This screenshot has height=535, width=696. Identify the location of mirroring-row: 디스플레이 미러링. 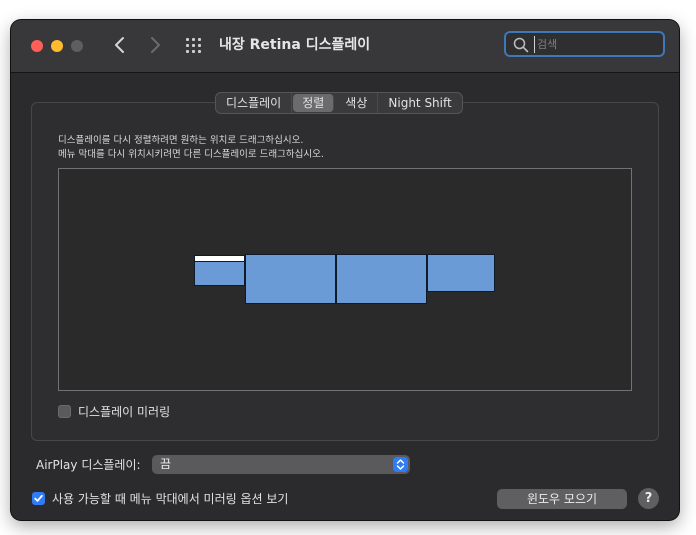
(114, 411).